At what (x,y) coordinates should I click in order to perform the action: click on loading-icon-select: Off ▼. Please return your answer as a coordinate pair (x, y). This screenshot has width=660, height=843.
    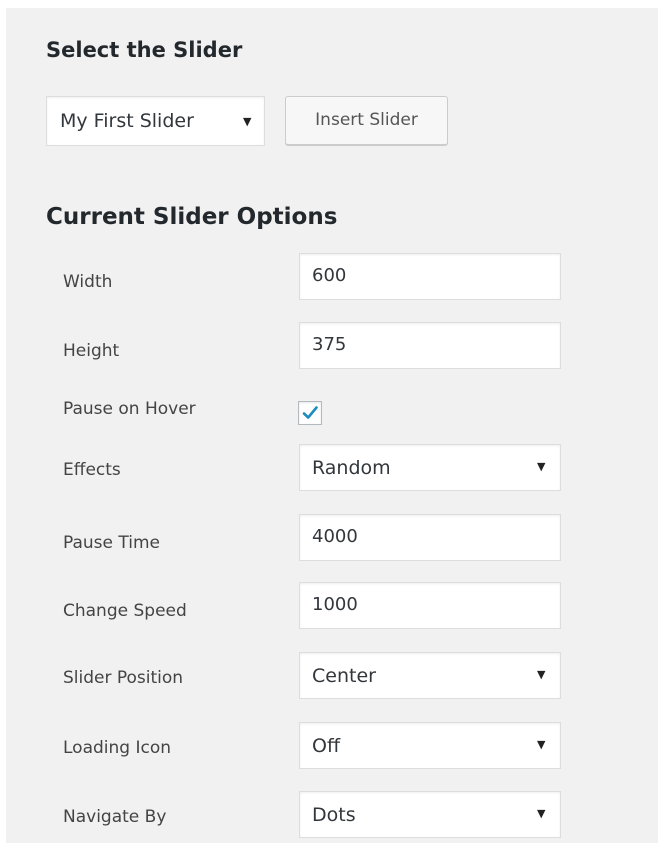
    Looking at the image, I should click on (430, 745).